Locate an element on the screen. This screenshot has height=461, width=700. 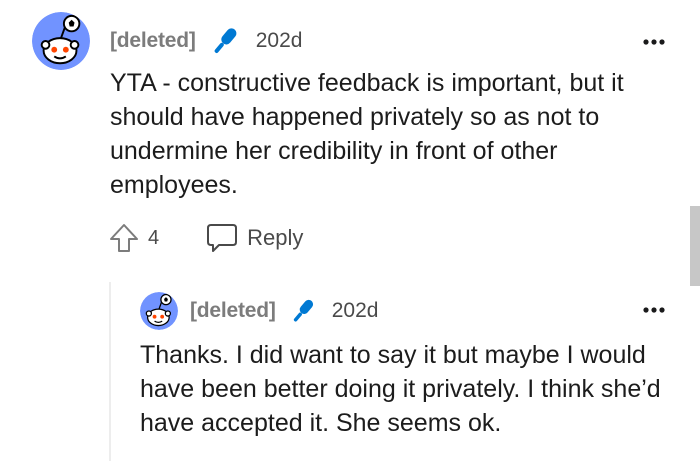
user-avatar is located at coordinates (61, 41).